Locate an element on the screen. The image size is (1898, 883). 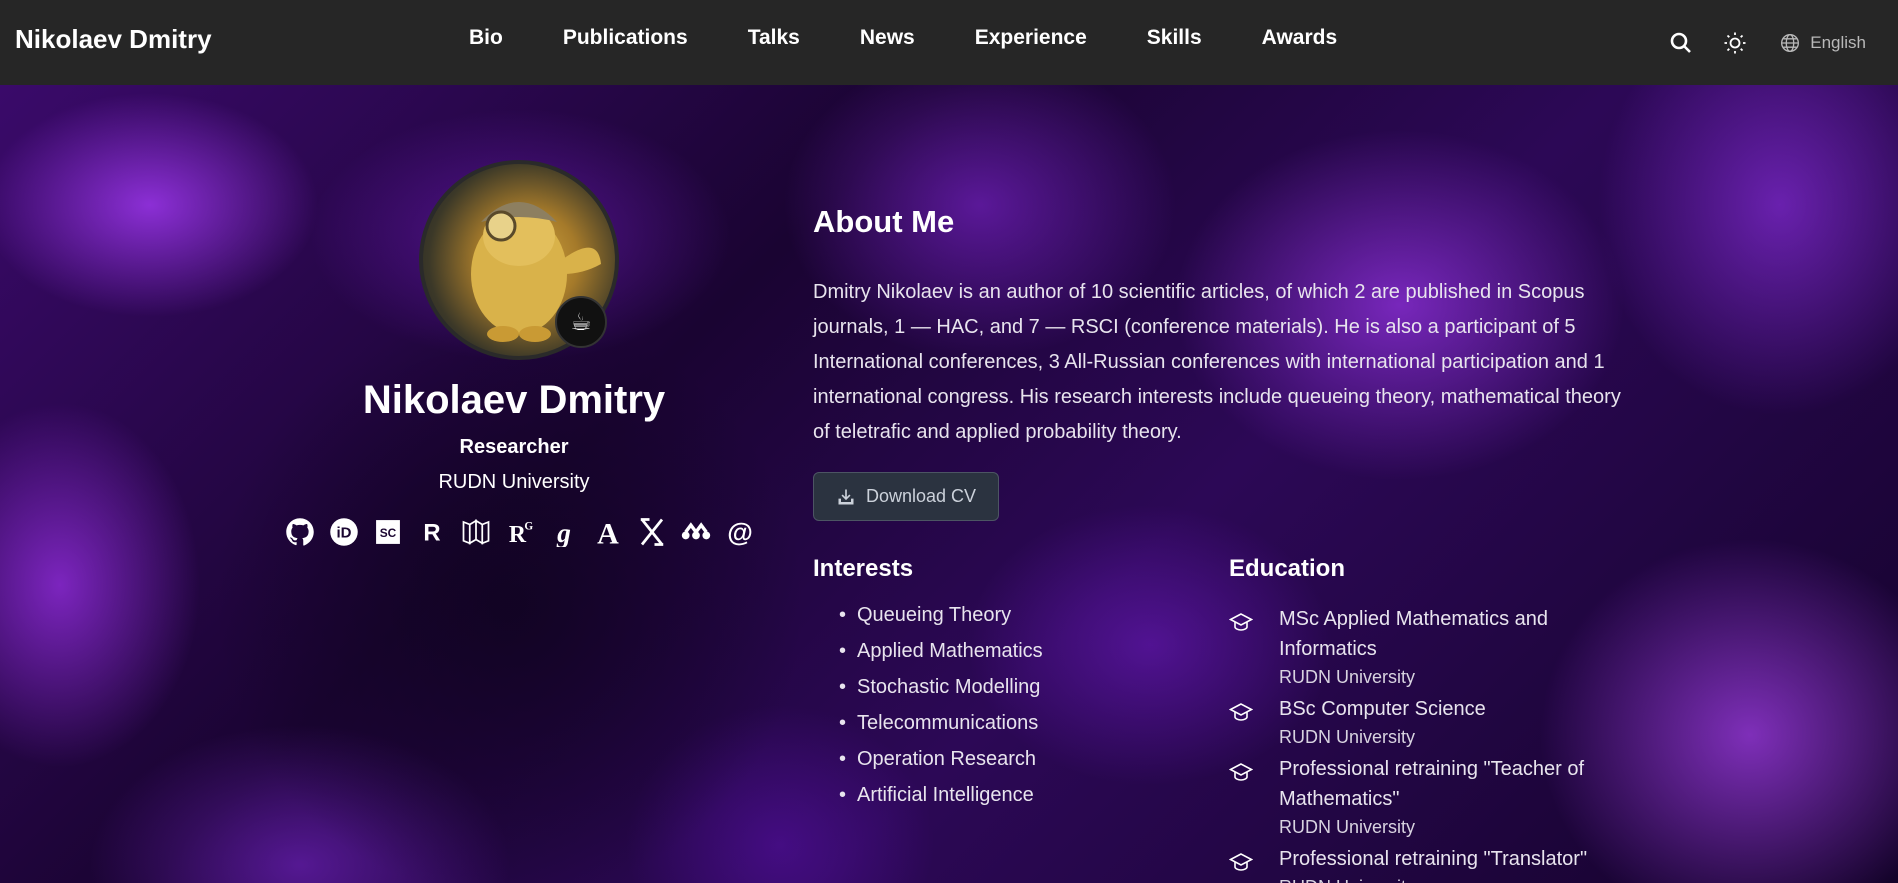
social-links: iD SC R RG g A @ is located at coordinates (520, 532).